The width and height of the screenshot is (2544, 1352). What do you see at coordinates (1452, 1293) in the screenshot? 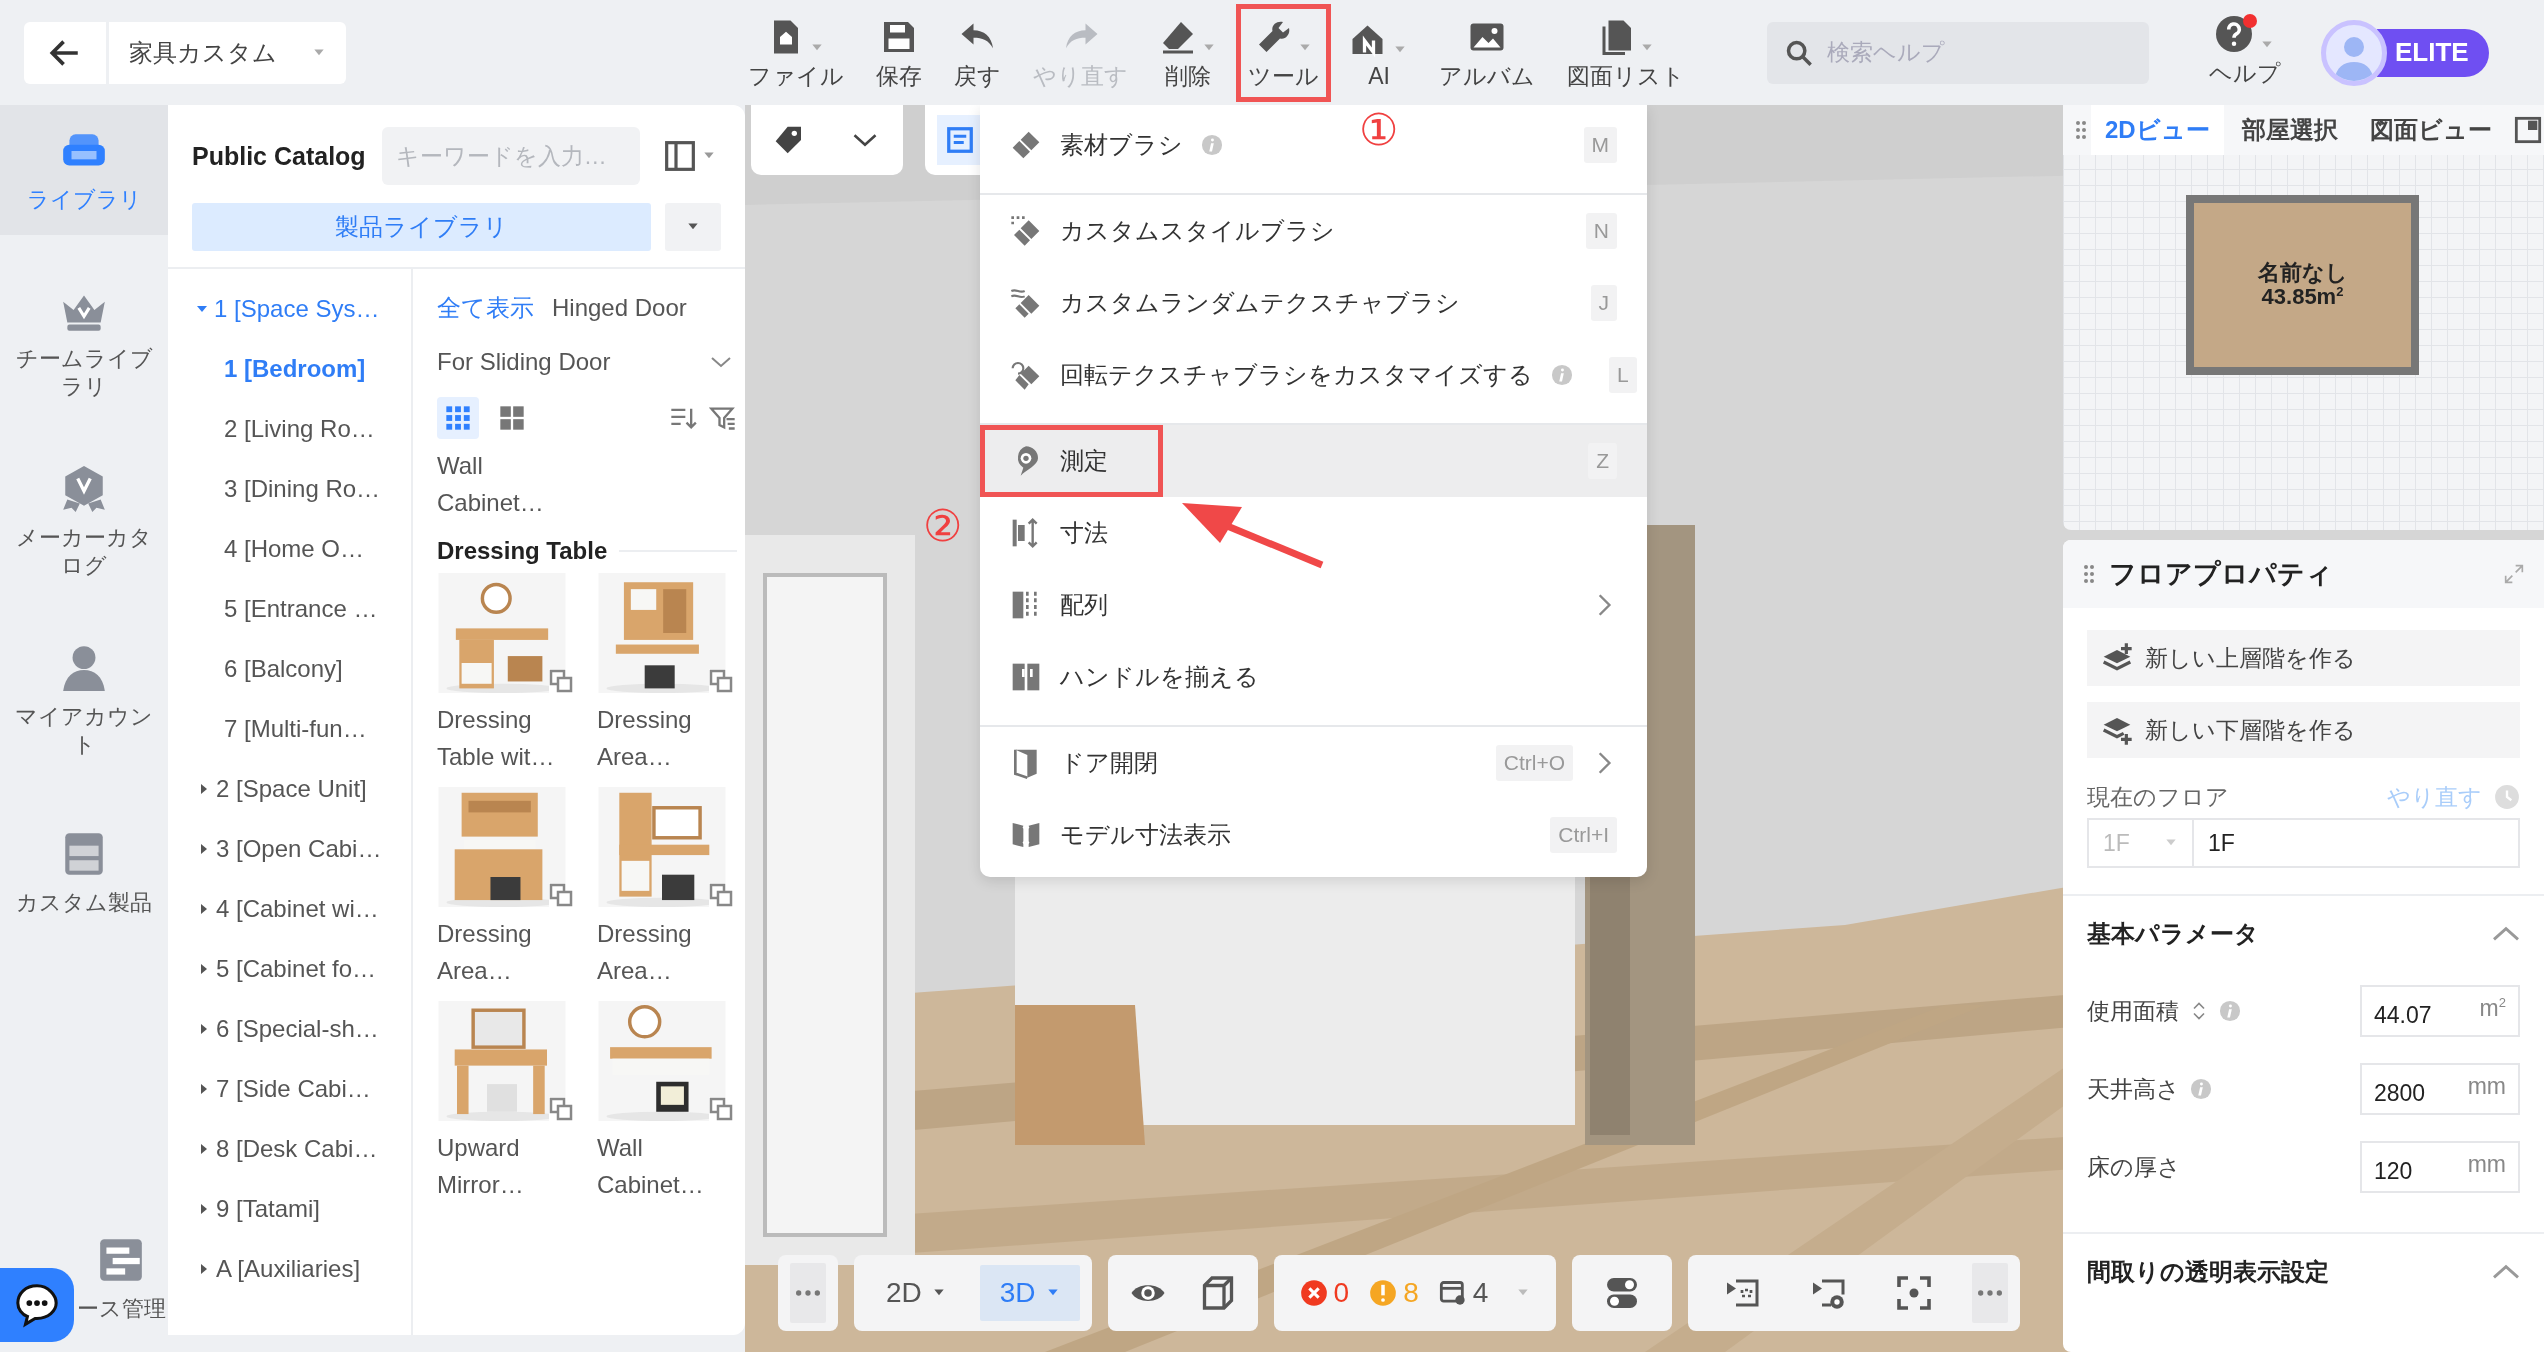
I see `window-gear-icon` at bounding box center [1452, 1293].